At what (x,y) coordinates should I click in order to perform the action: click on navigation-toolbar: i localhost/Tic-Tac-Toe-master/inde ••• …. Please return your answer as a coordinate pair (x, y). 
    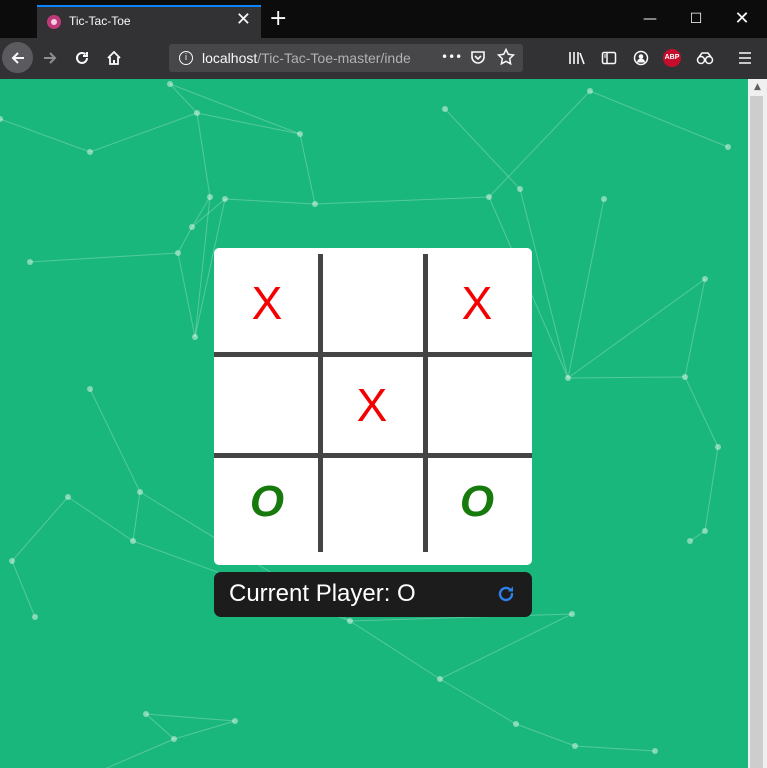
    Looking at the image, I should click on (383, 58).